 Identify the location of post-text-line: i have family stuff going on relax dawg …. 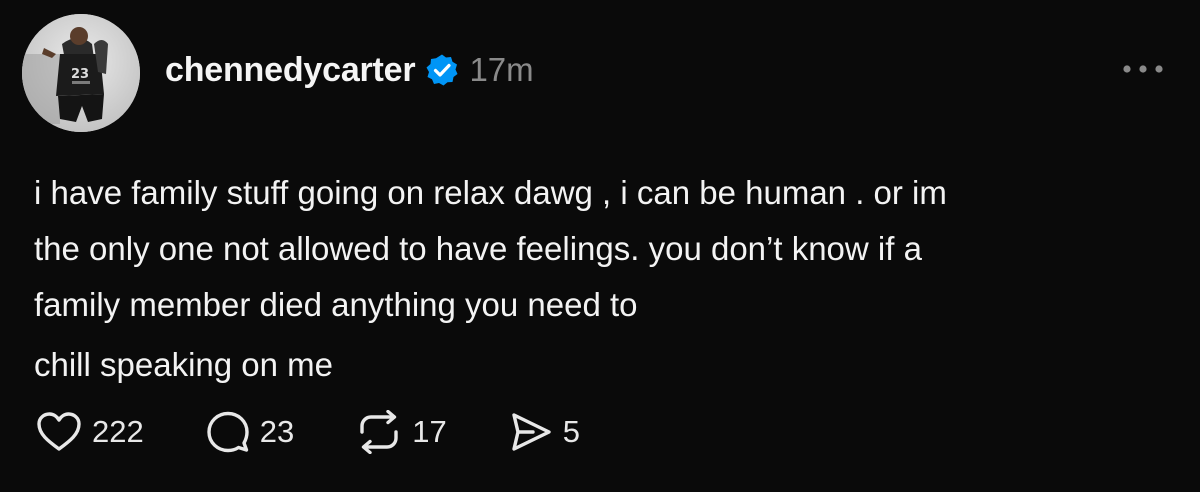
(490, 192).